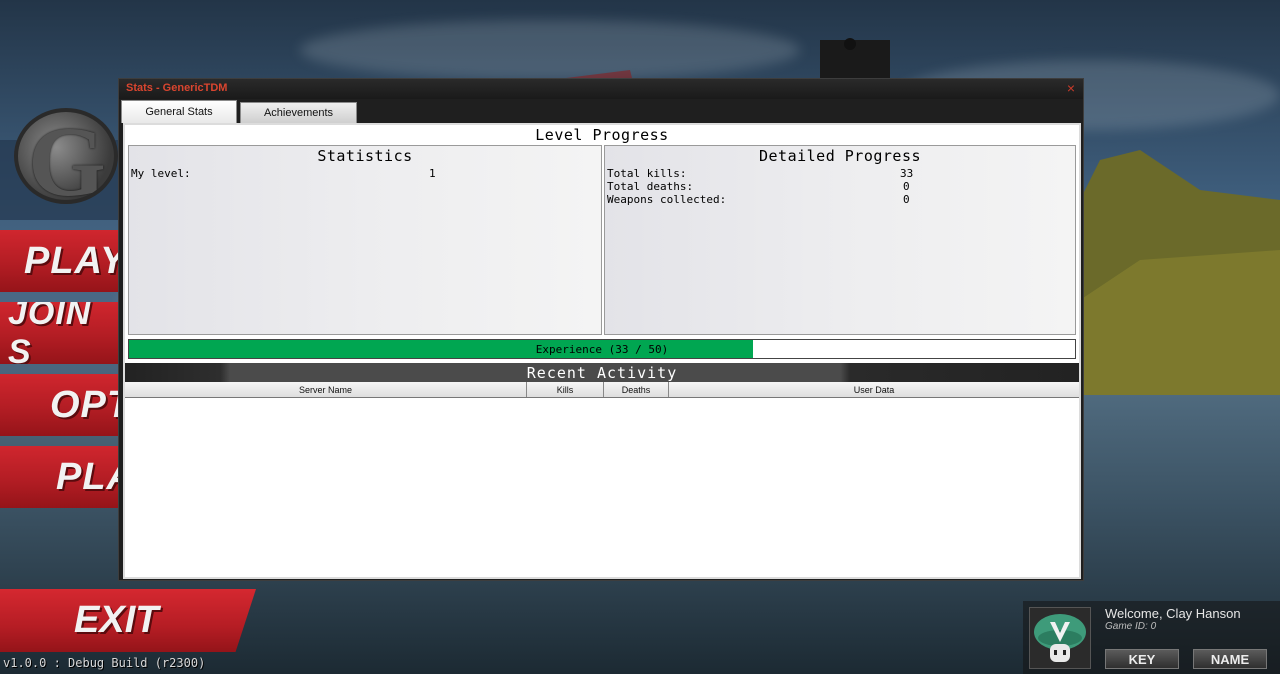 The image size is (1280, 674). I want to click on recent-activity-title: Recent Activity, so click(602, 373).